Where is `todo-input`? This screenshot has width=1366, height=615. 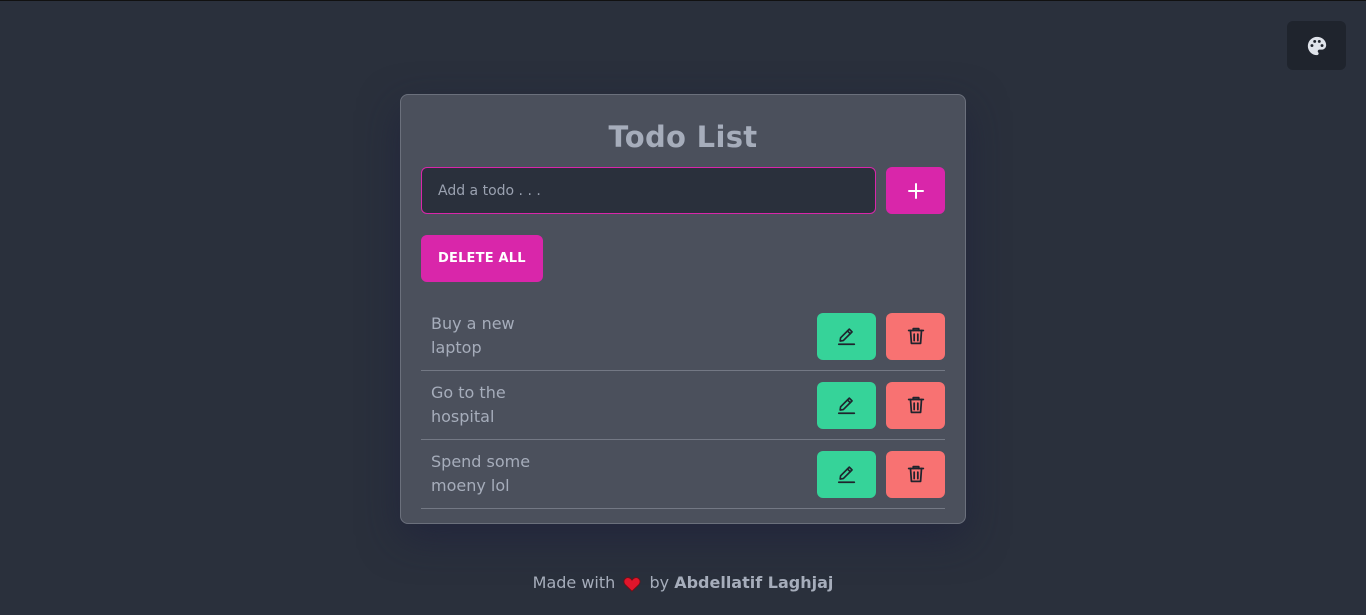 todo-input is located at coordinates (648, 190).